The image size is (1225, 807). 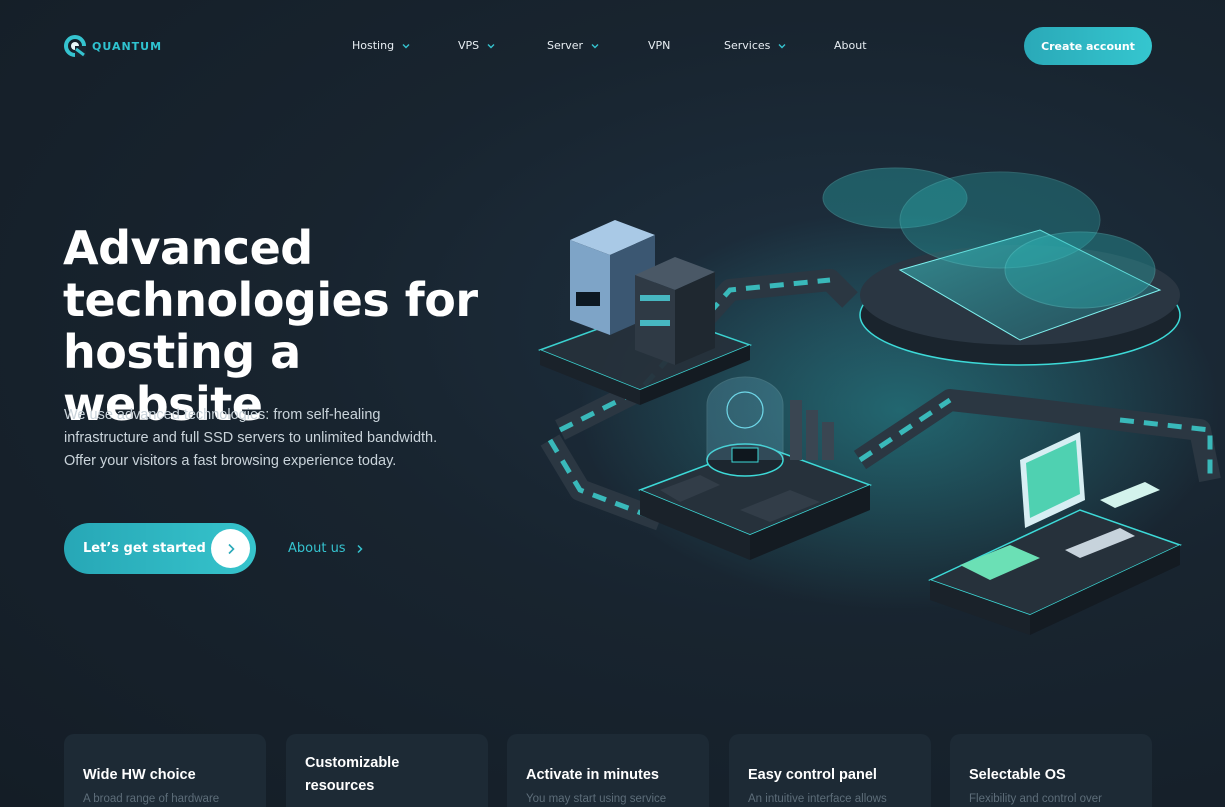 What do you see at coordinates (144, 548) in the screenshot?
I see `get-started-label: Let’s get started` at bounding box center [144, 548].